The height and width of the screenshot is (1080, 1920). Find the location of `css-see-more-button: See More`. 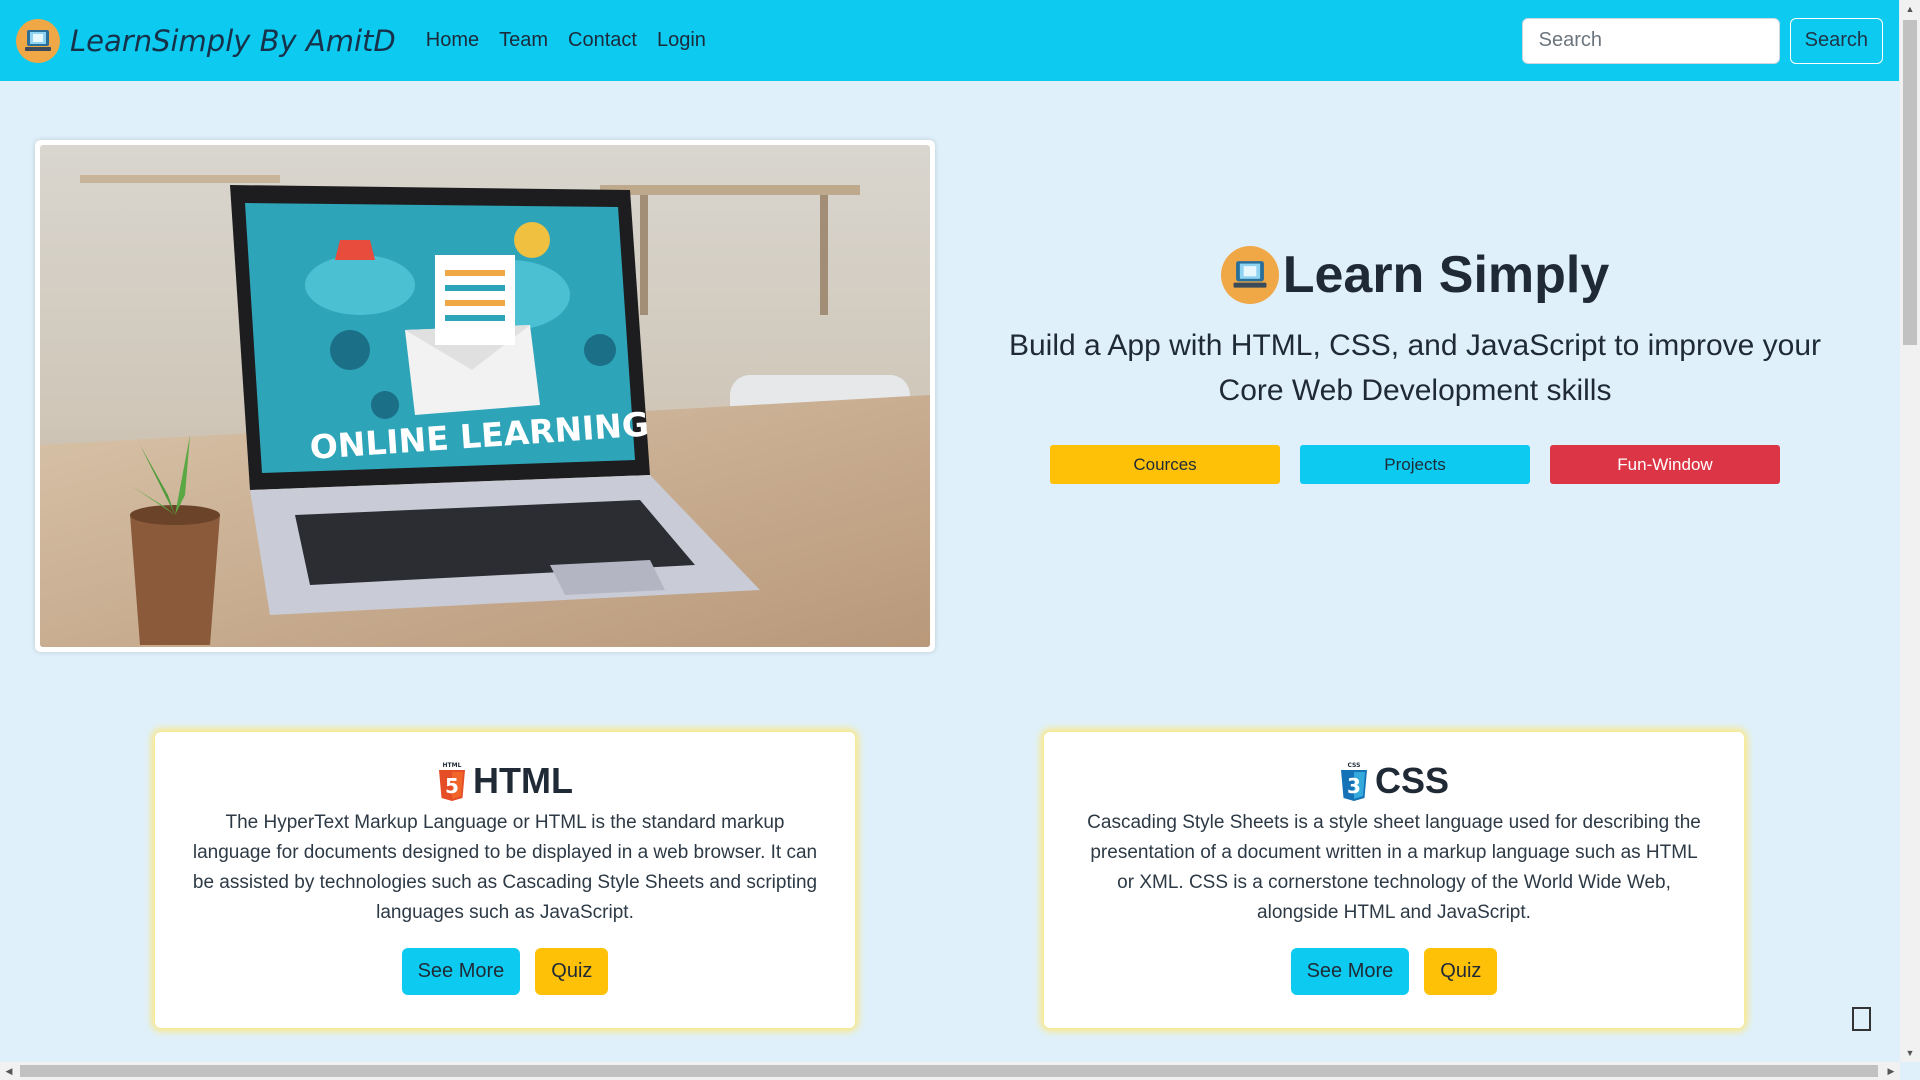

css-see-more-button: See More is located at coordinates (1350, 971).